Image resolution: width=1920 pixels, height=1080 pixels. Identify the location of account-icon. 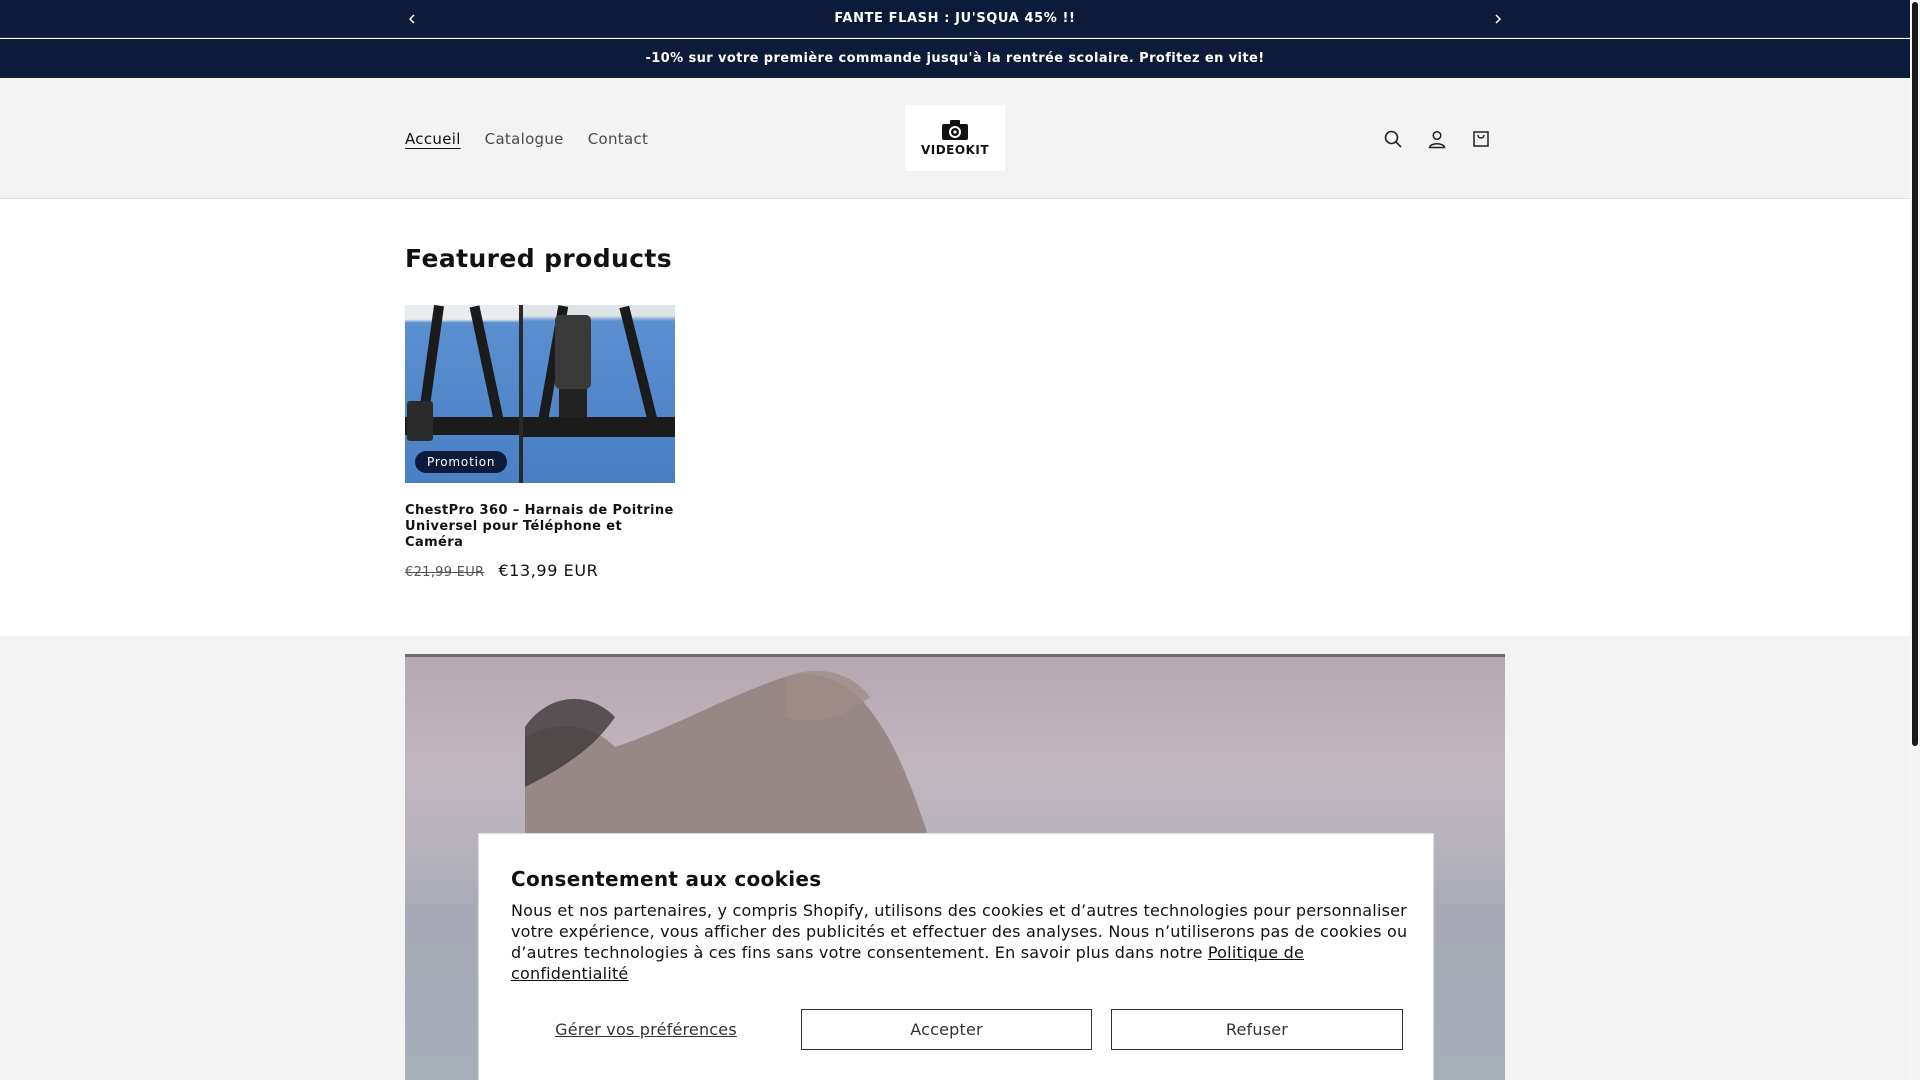
(1437, 139).